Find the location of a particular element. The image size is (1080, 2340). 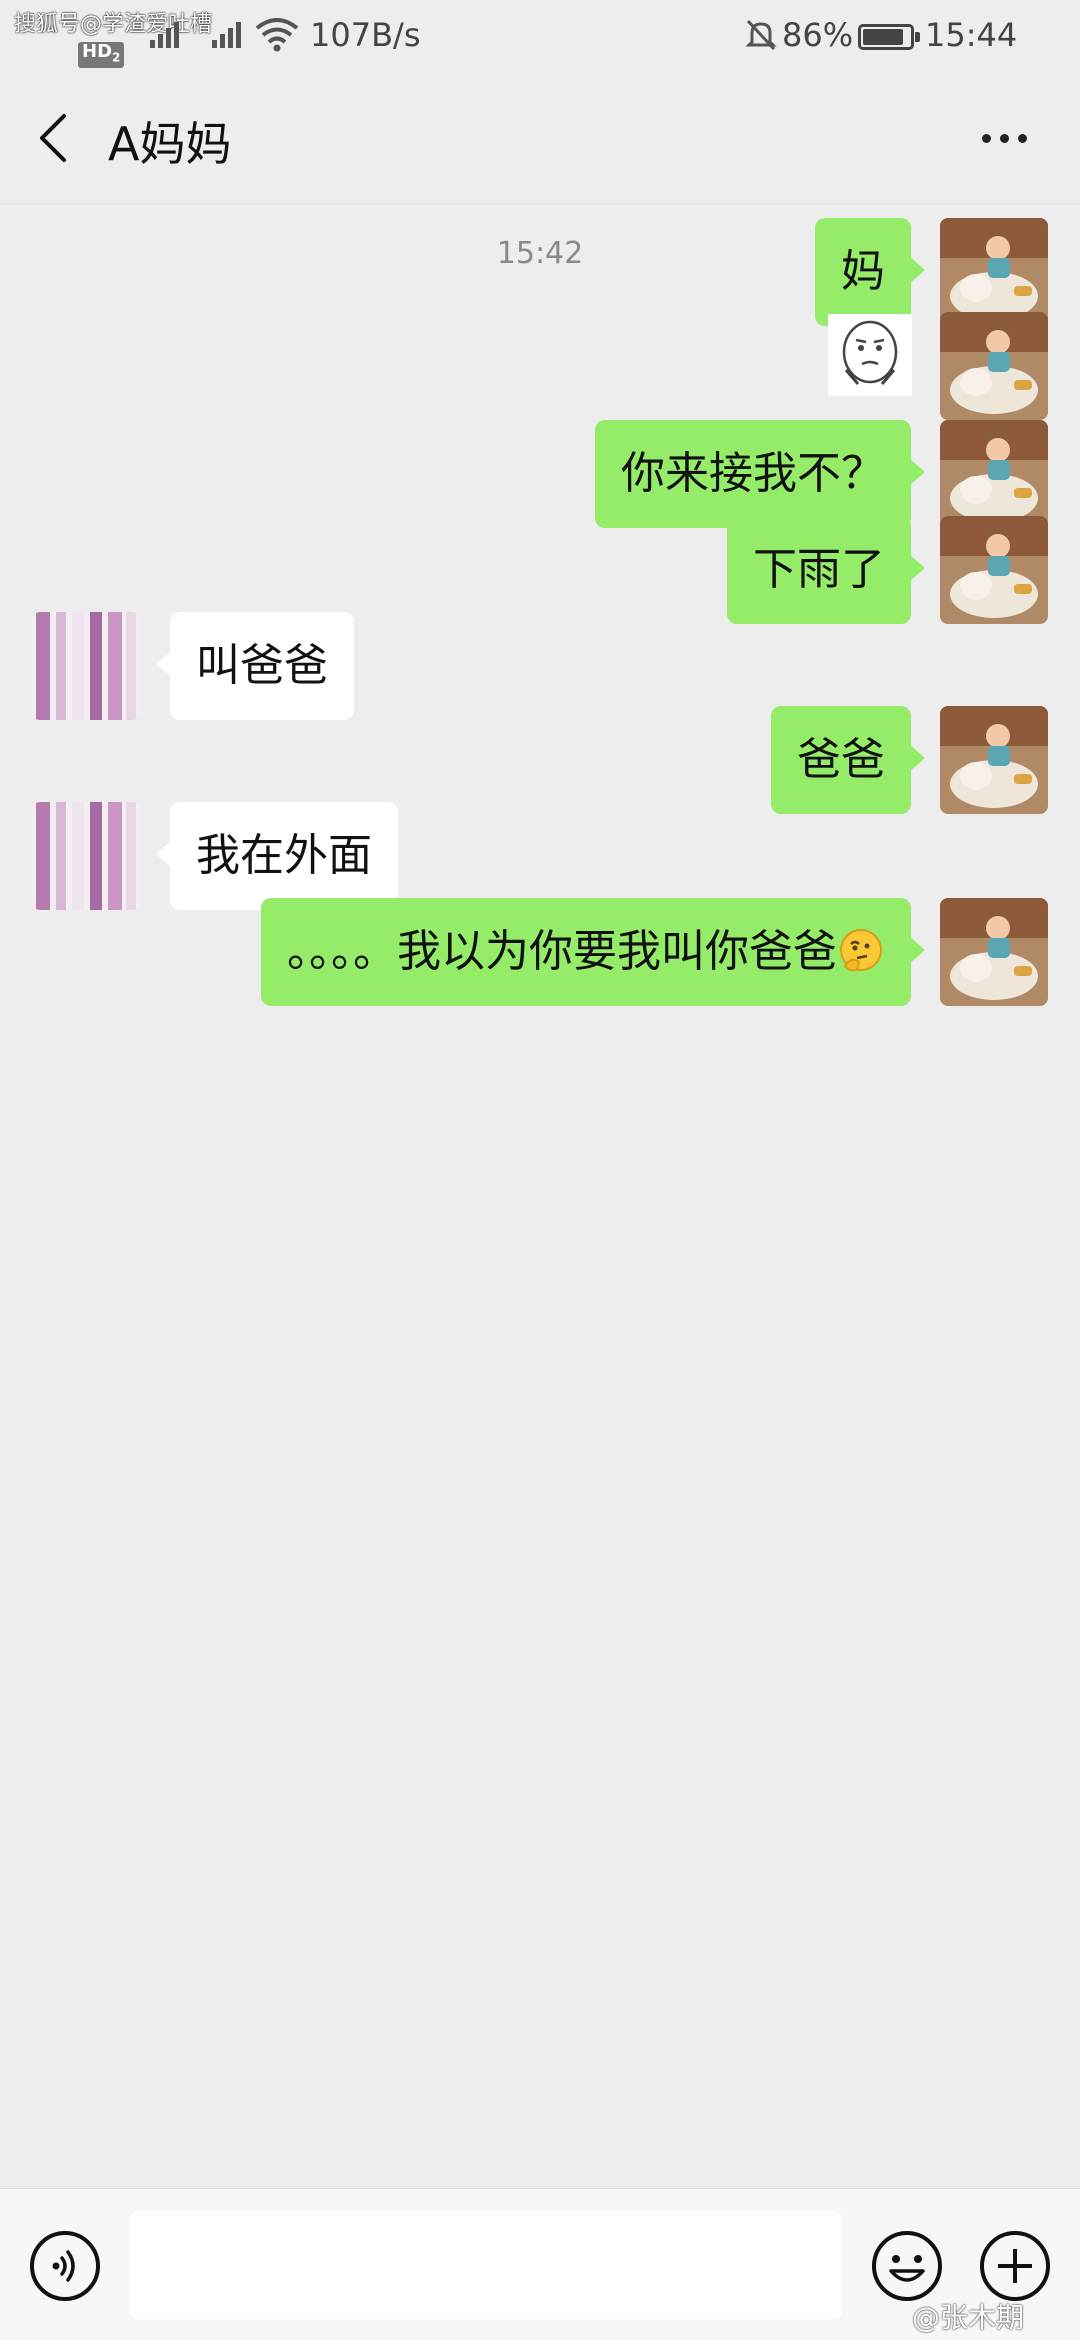

message-text: 我在外面 is located at coordinates (284, 855).